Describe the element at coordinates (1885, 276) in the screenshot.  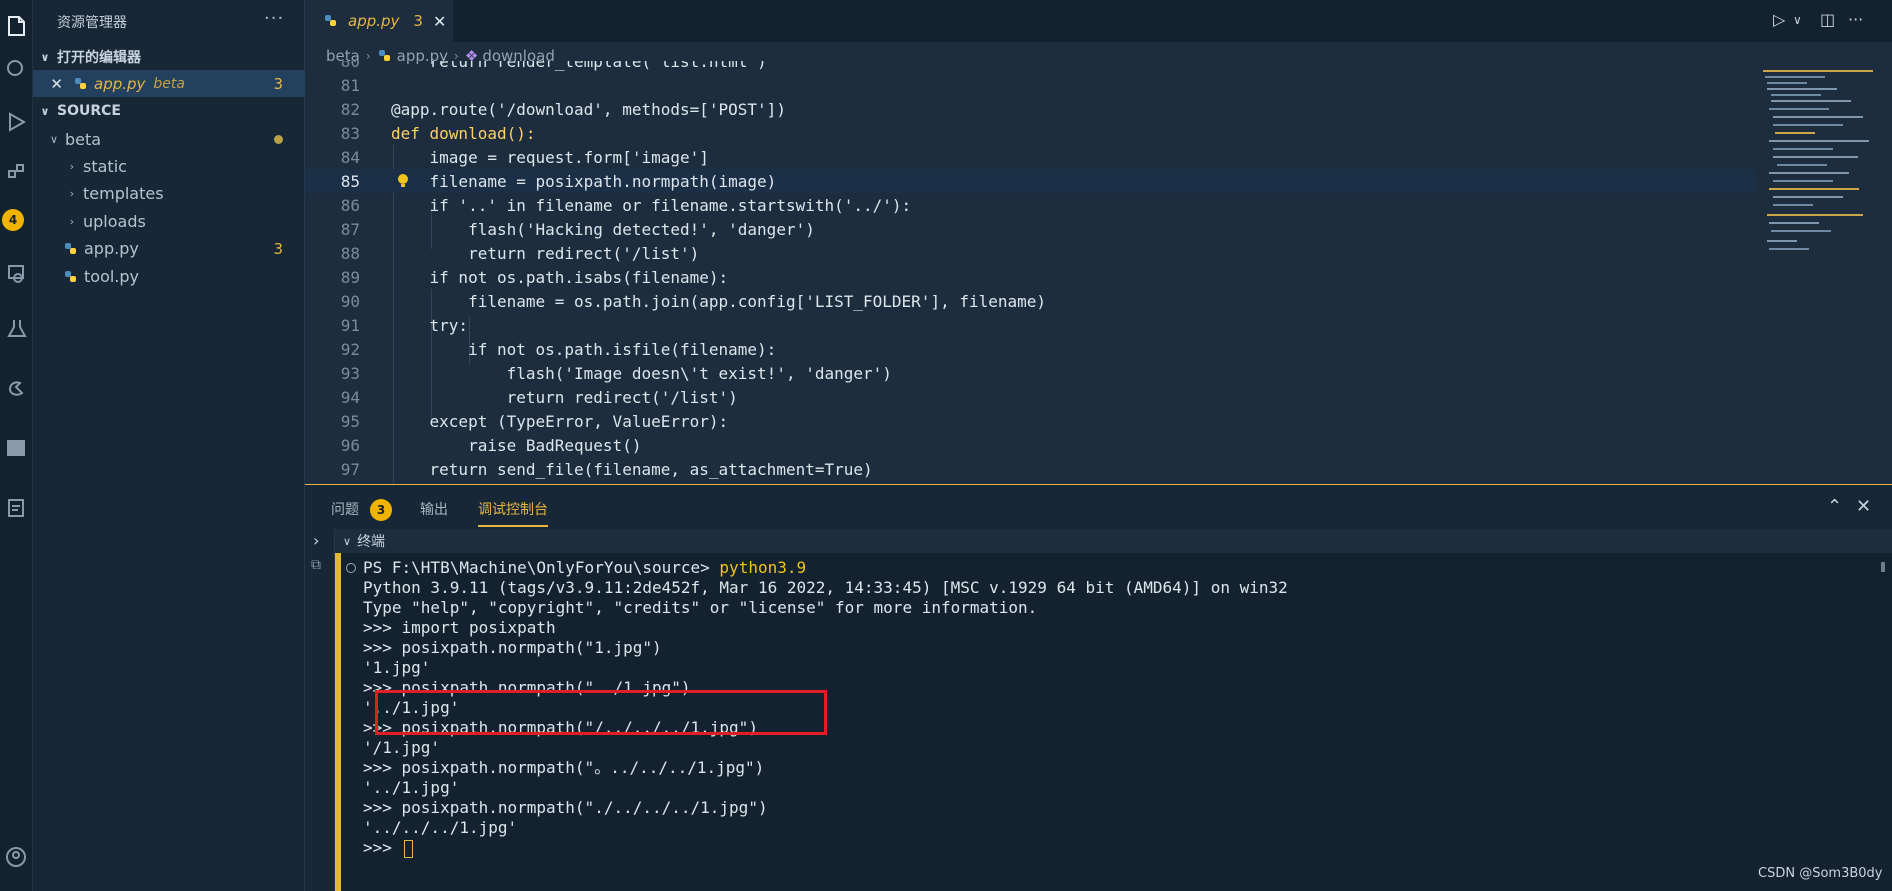
I see `editor-scrollbar` at that location.